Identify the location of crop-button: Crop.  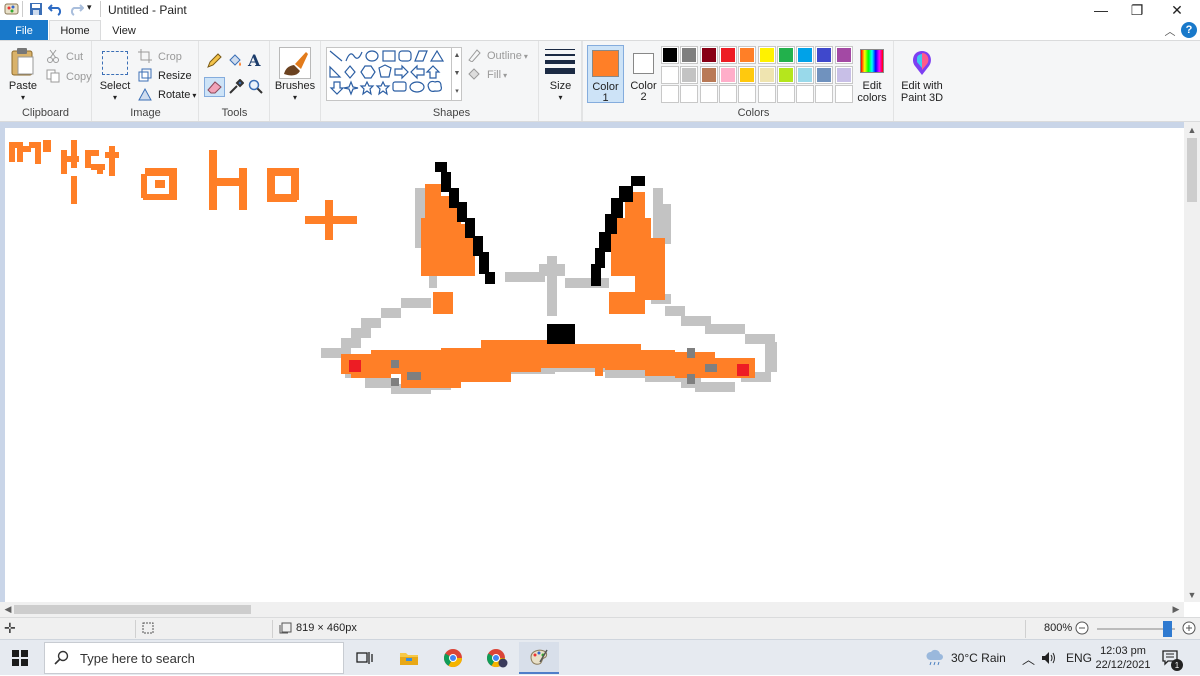
(160, 57).